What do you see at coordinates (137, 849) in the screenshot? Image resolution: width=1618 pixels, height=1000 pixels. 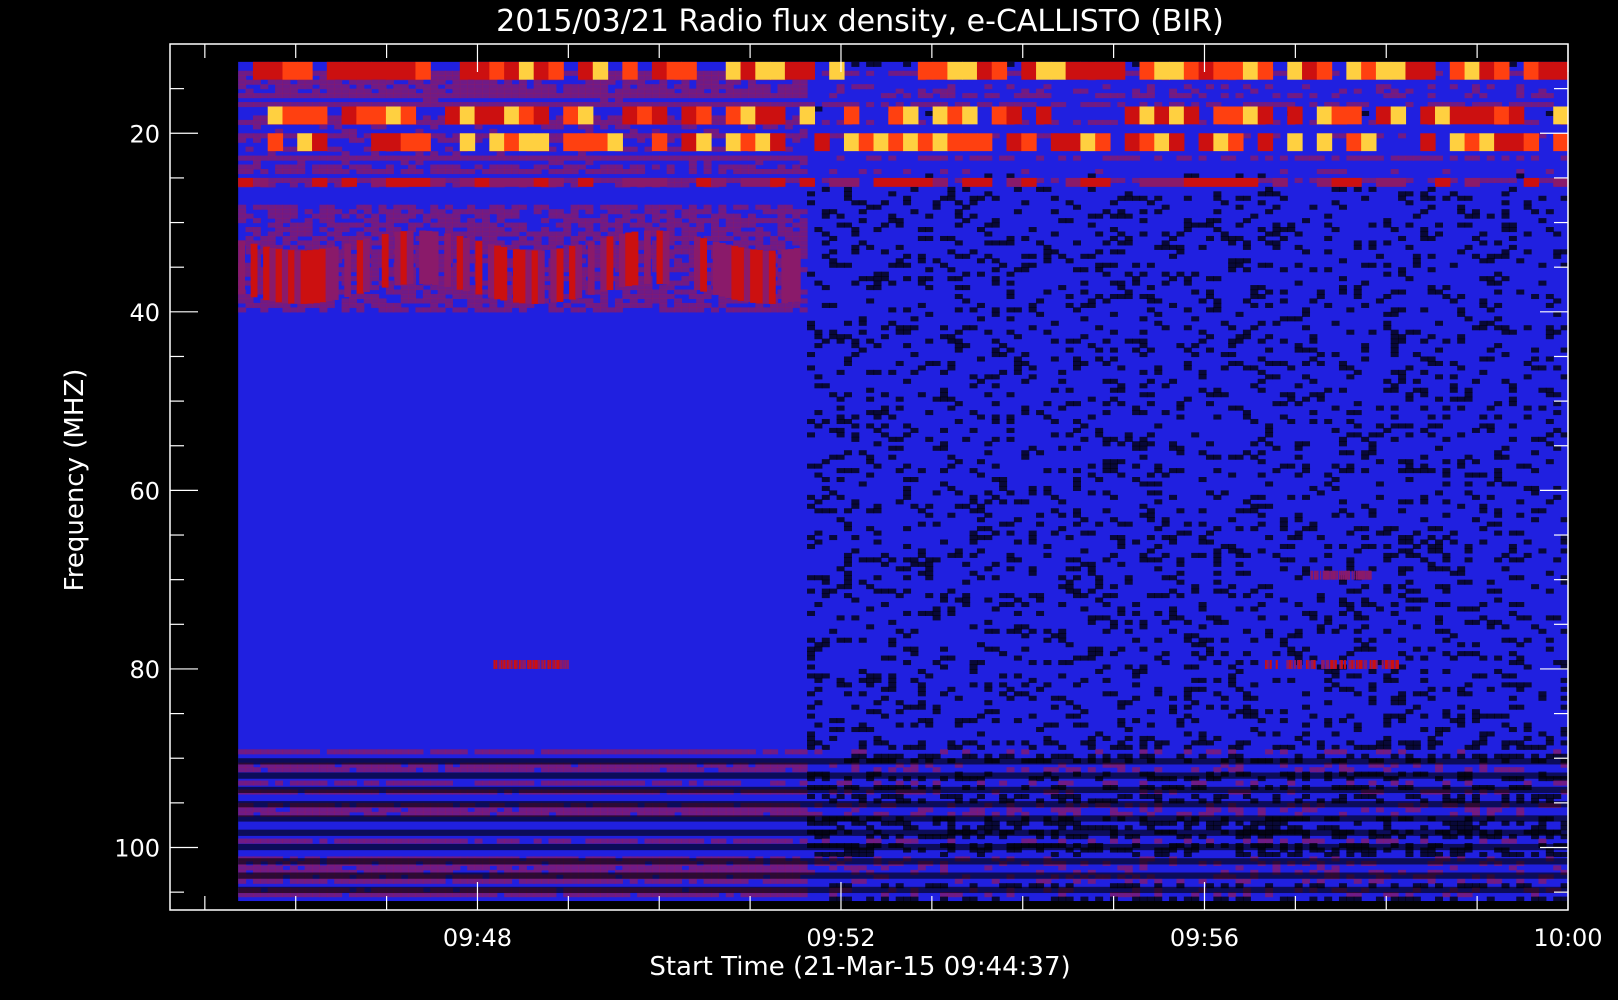 I see `y-tick-label: 100` at bounding box center [137, 849].